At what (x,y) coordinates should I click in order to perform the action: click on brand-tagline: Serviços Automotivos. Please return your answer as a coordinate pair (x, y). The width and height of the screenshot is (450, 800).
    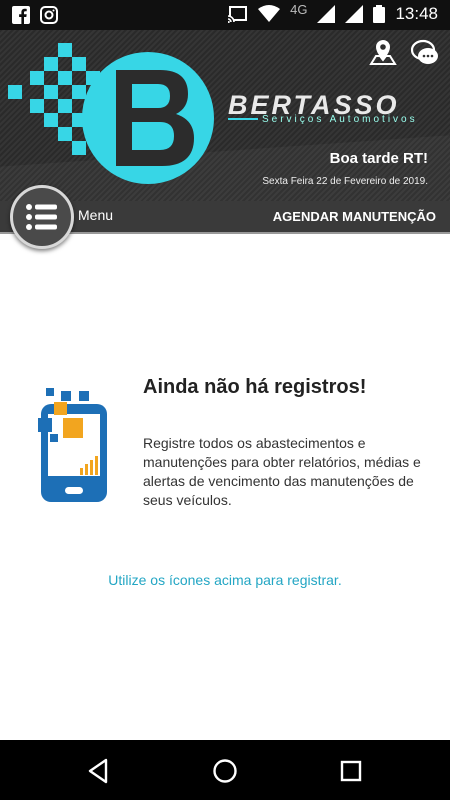
    Looking at the image, I should click on (340, 119).